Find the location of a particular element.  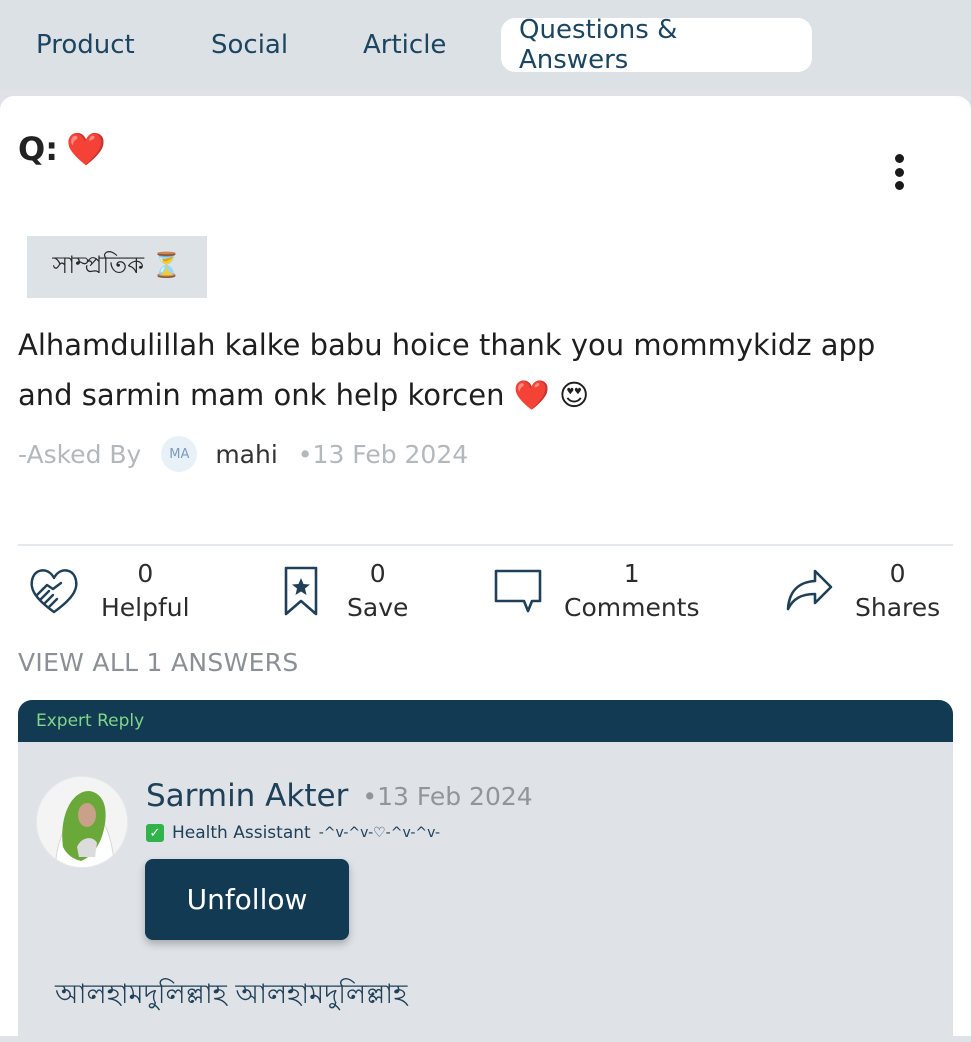

asked-by-label: -Asked By is located at coordinates (80, 454).